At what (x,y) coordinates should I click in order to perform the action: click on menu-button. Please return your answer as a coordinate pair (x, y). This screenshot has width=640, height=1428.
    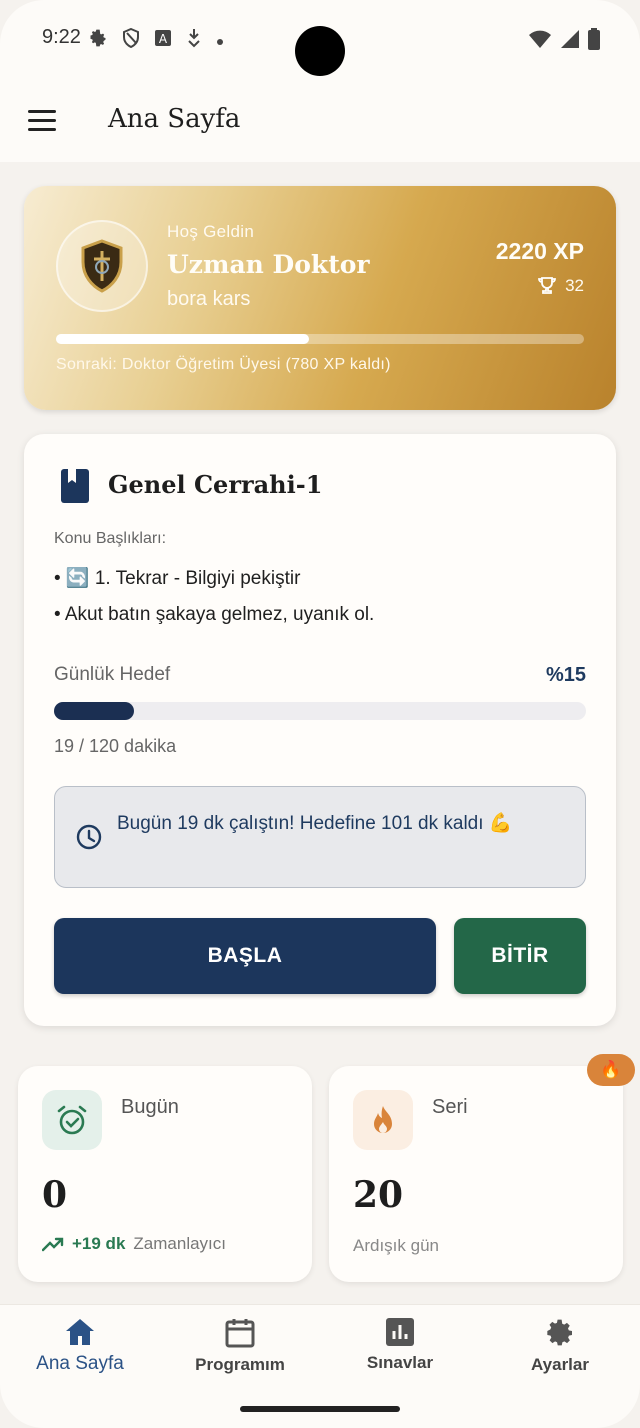
    Looking at the image, I should click on (42, 120).